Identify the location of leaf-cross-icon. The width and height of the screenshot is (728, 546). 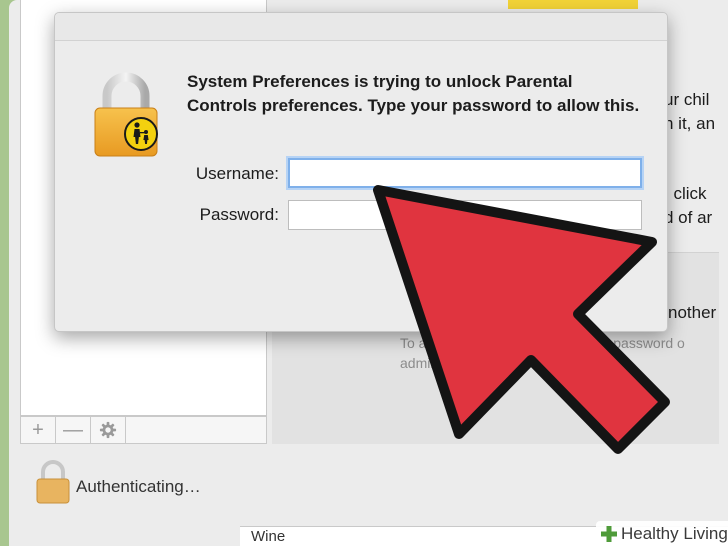
(609, 533).